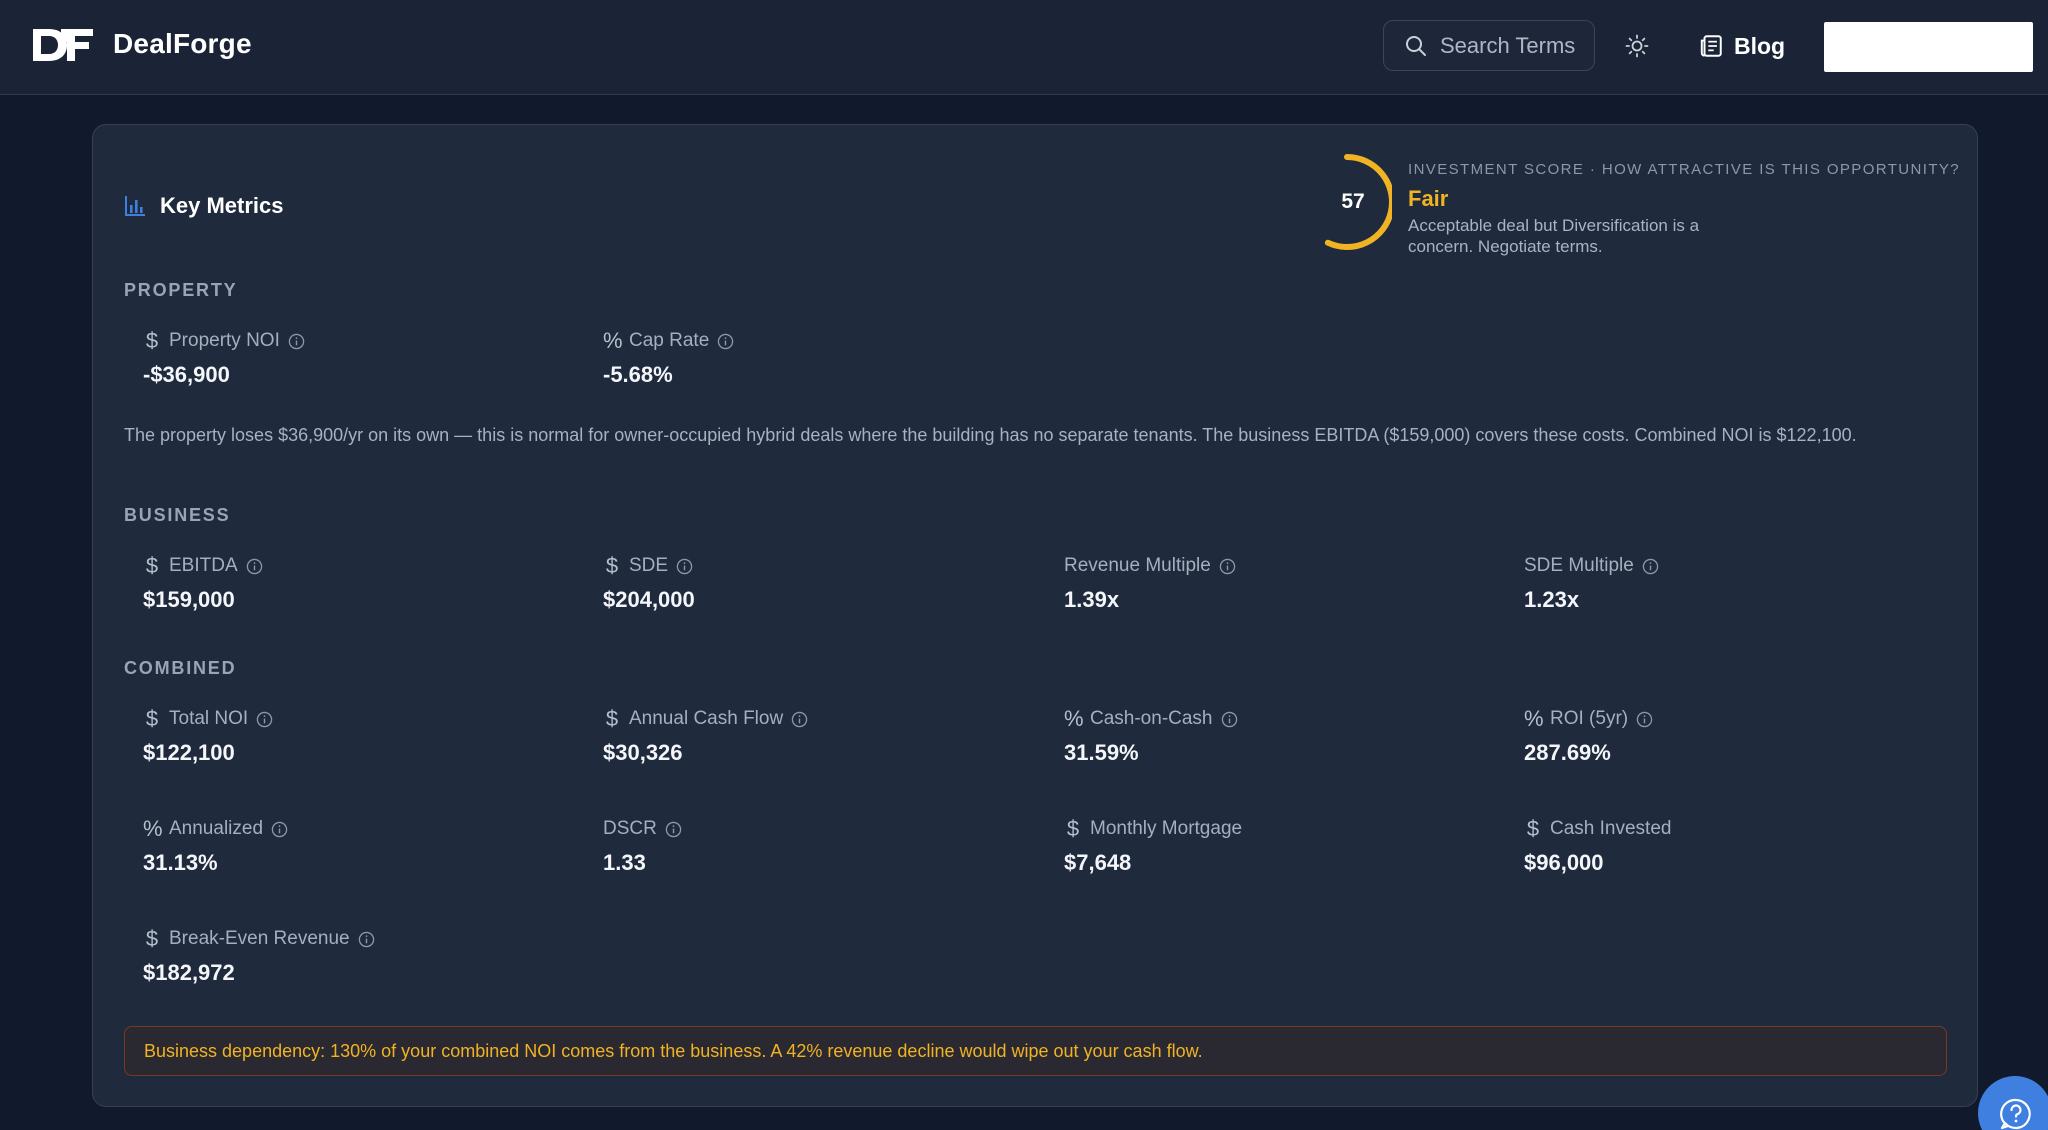 This screenshot has height=1130, width=2048. Describe the element at coordinates (1416, 45) in the screenshot. I see `search-icon` at that location.